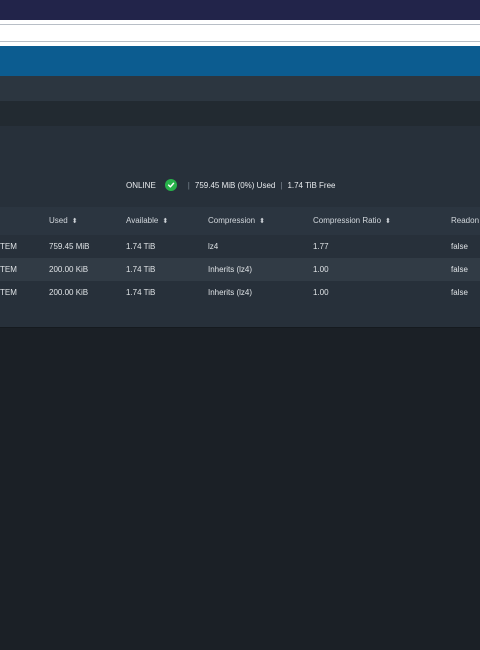 The image size is (480, 650). Describe the element at coordinates (213, 246) in the screenshot. I see `cell-compression: lz4` at that location.